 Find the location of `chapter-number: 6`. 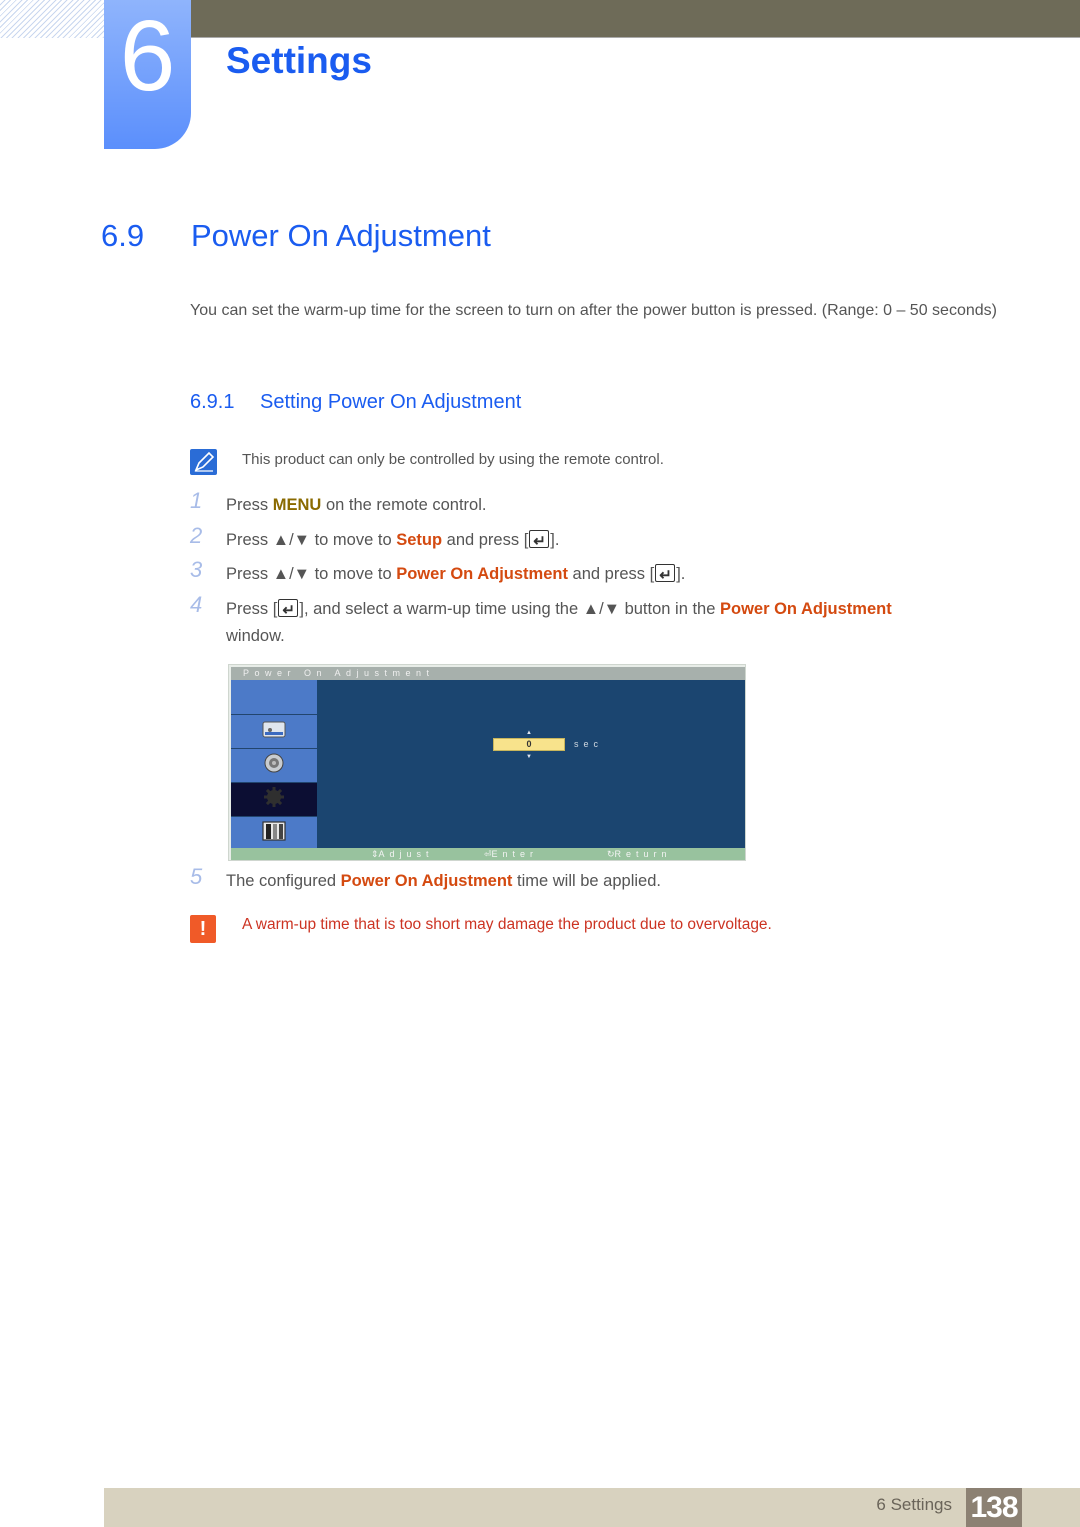

chapter-number: 6 is located at coordinates (147, 56).